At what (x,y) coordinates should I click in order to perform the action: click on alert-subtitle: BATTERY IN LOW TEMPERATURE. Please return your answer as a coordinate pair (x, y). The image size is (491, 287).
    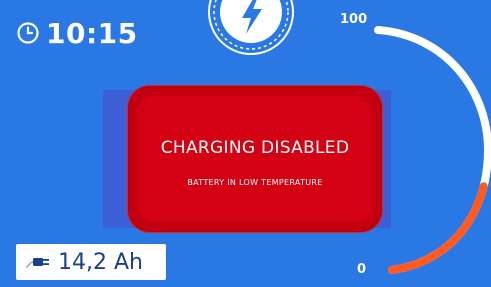
    Looking at the image, I should click on (255, 182).